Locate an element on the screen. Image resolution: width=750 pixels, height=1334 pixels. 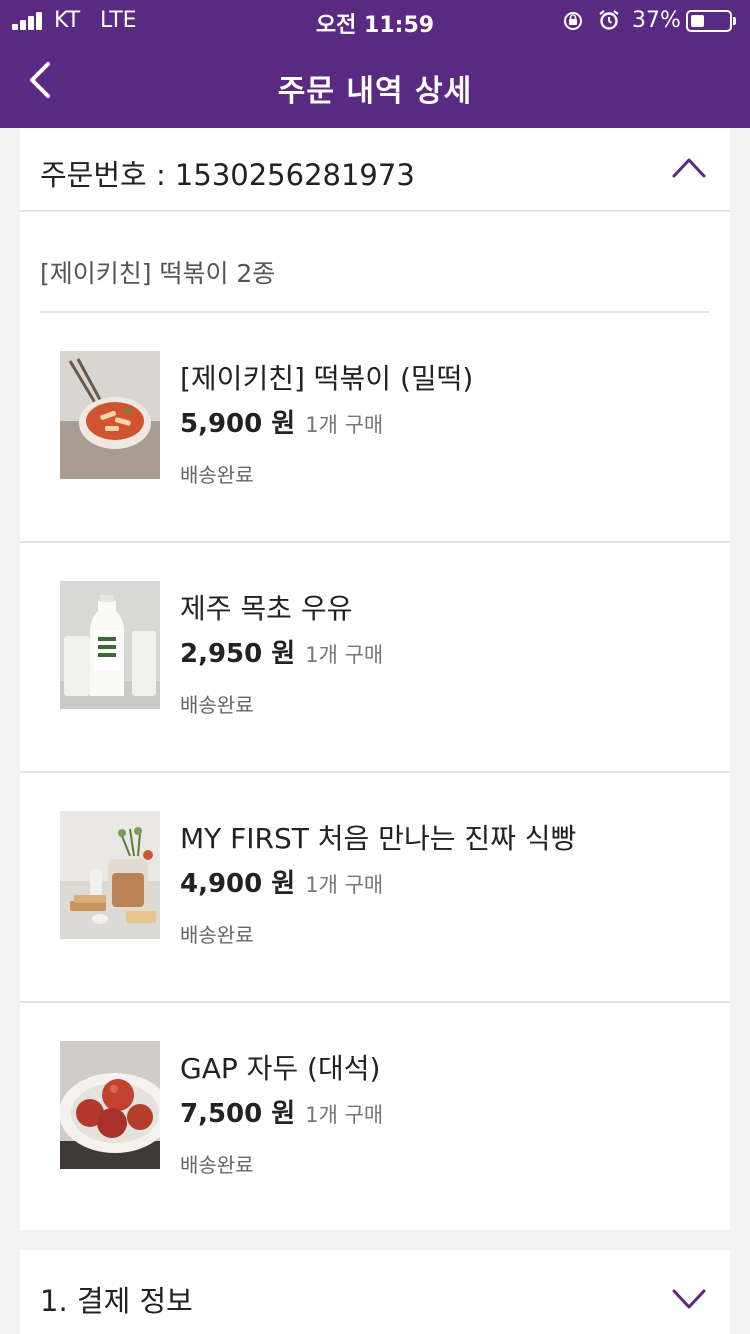
product-price: 7,500 원 is located at coordinates (238, 1114).